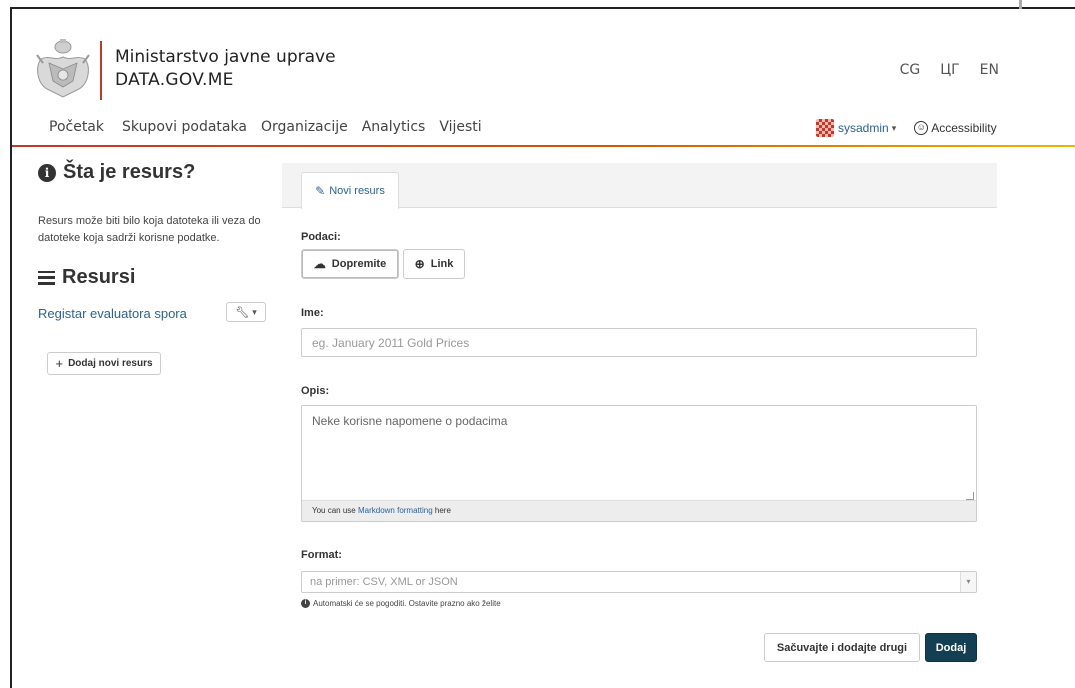  What do you see at coordinates (359, 264) in the screenshot?
I see `upload-label: Dopremite` at bounding box center [359, 264].